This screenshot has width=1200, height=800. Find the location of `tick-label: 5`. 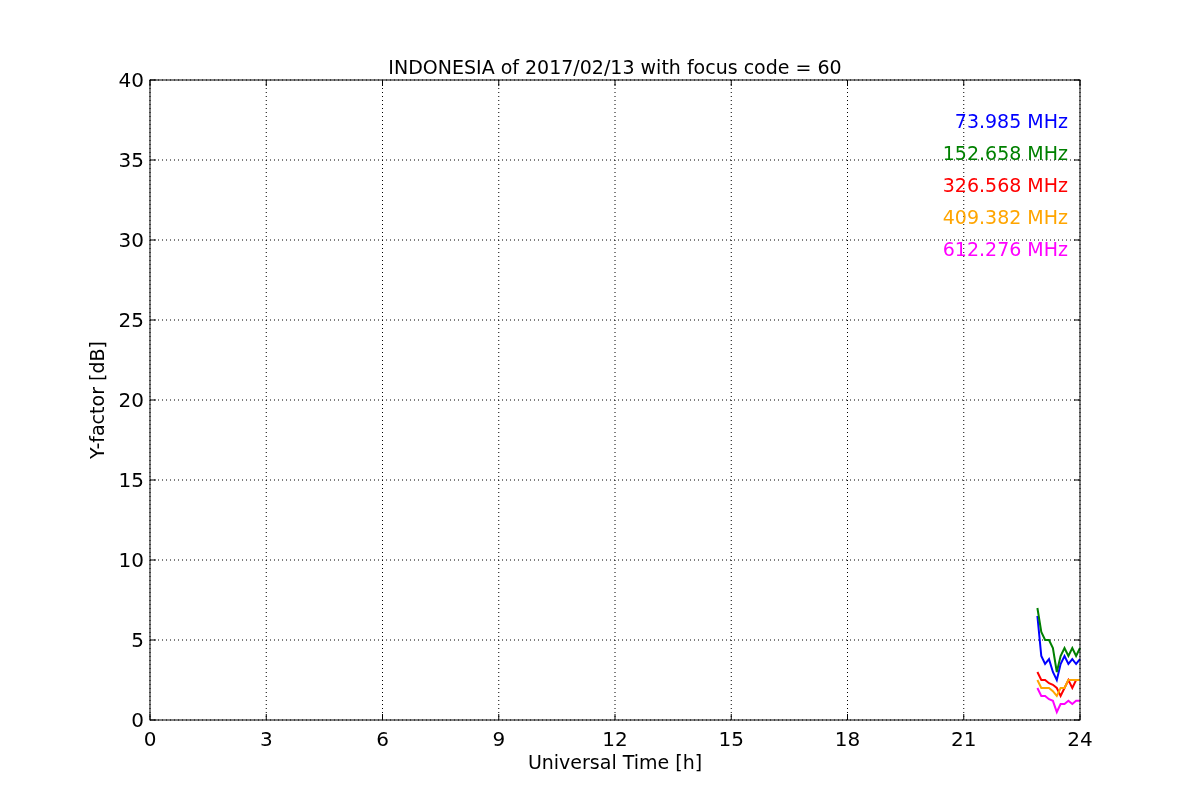

tick-label: 5 is located at coordinates (137, 640).